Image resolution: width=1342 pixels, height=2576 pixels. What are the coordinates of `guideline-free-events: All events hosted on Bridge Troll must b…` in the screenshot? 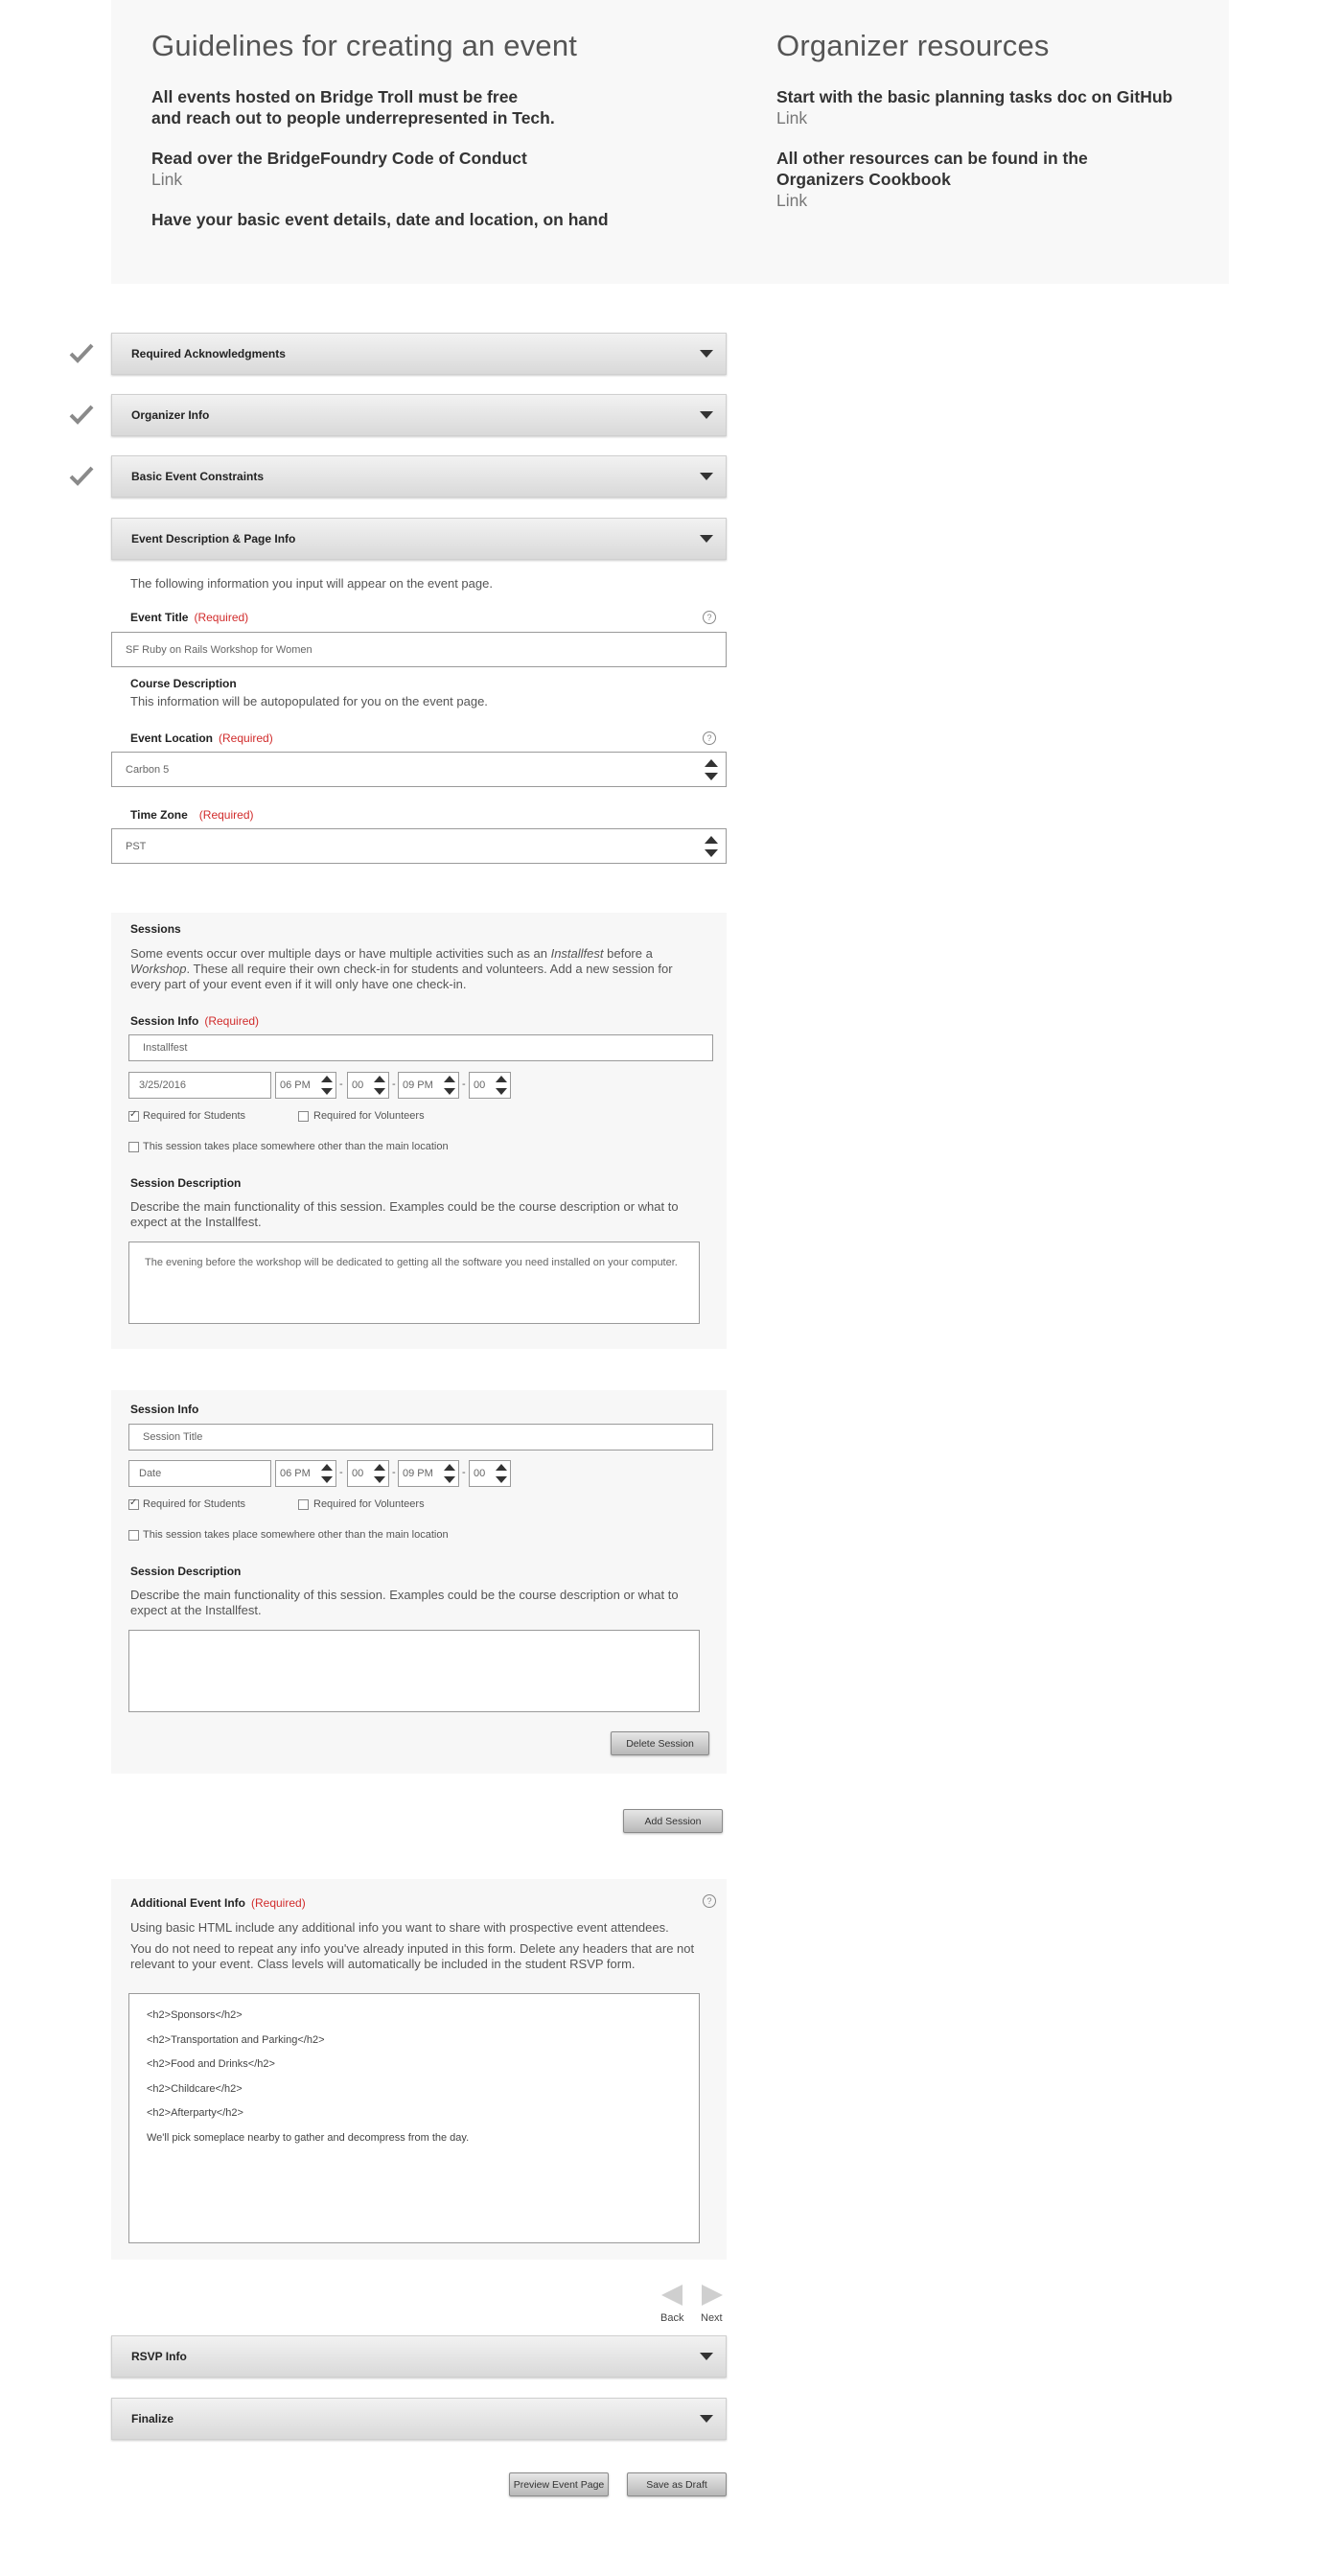 It's located at (335, 96).